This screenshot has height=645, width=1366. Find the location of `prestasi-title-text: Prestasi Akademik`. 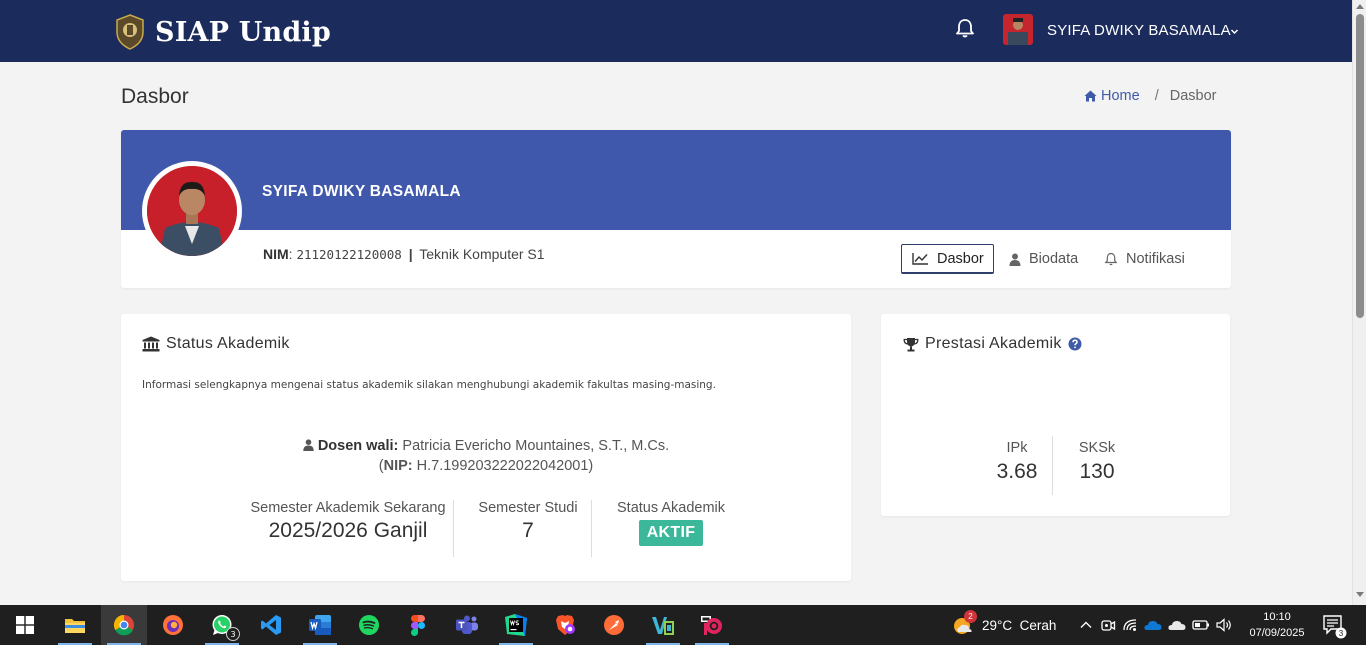

prestasi-title-text: Prestasi Akademik is located at coordinates (993, 343).